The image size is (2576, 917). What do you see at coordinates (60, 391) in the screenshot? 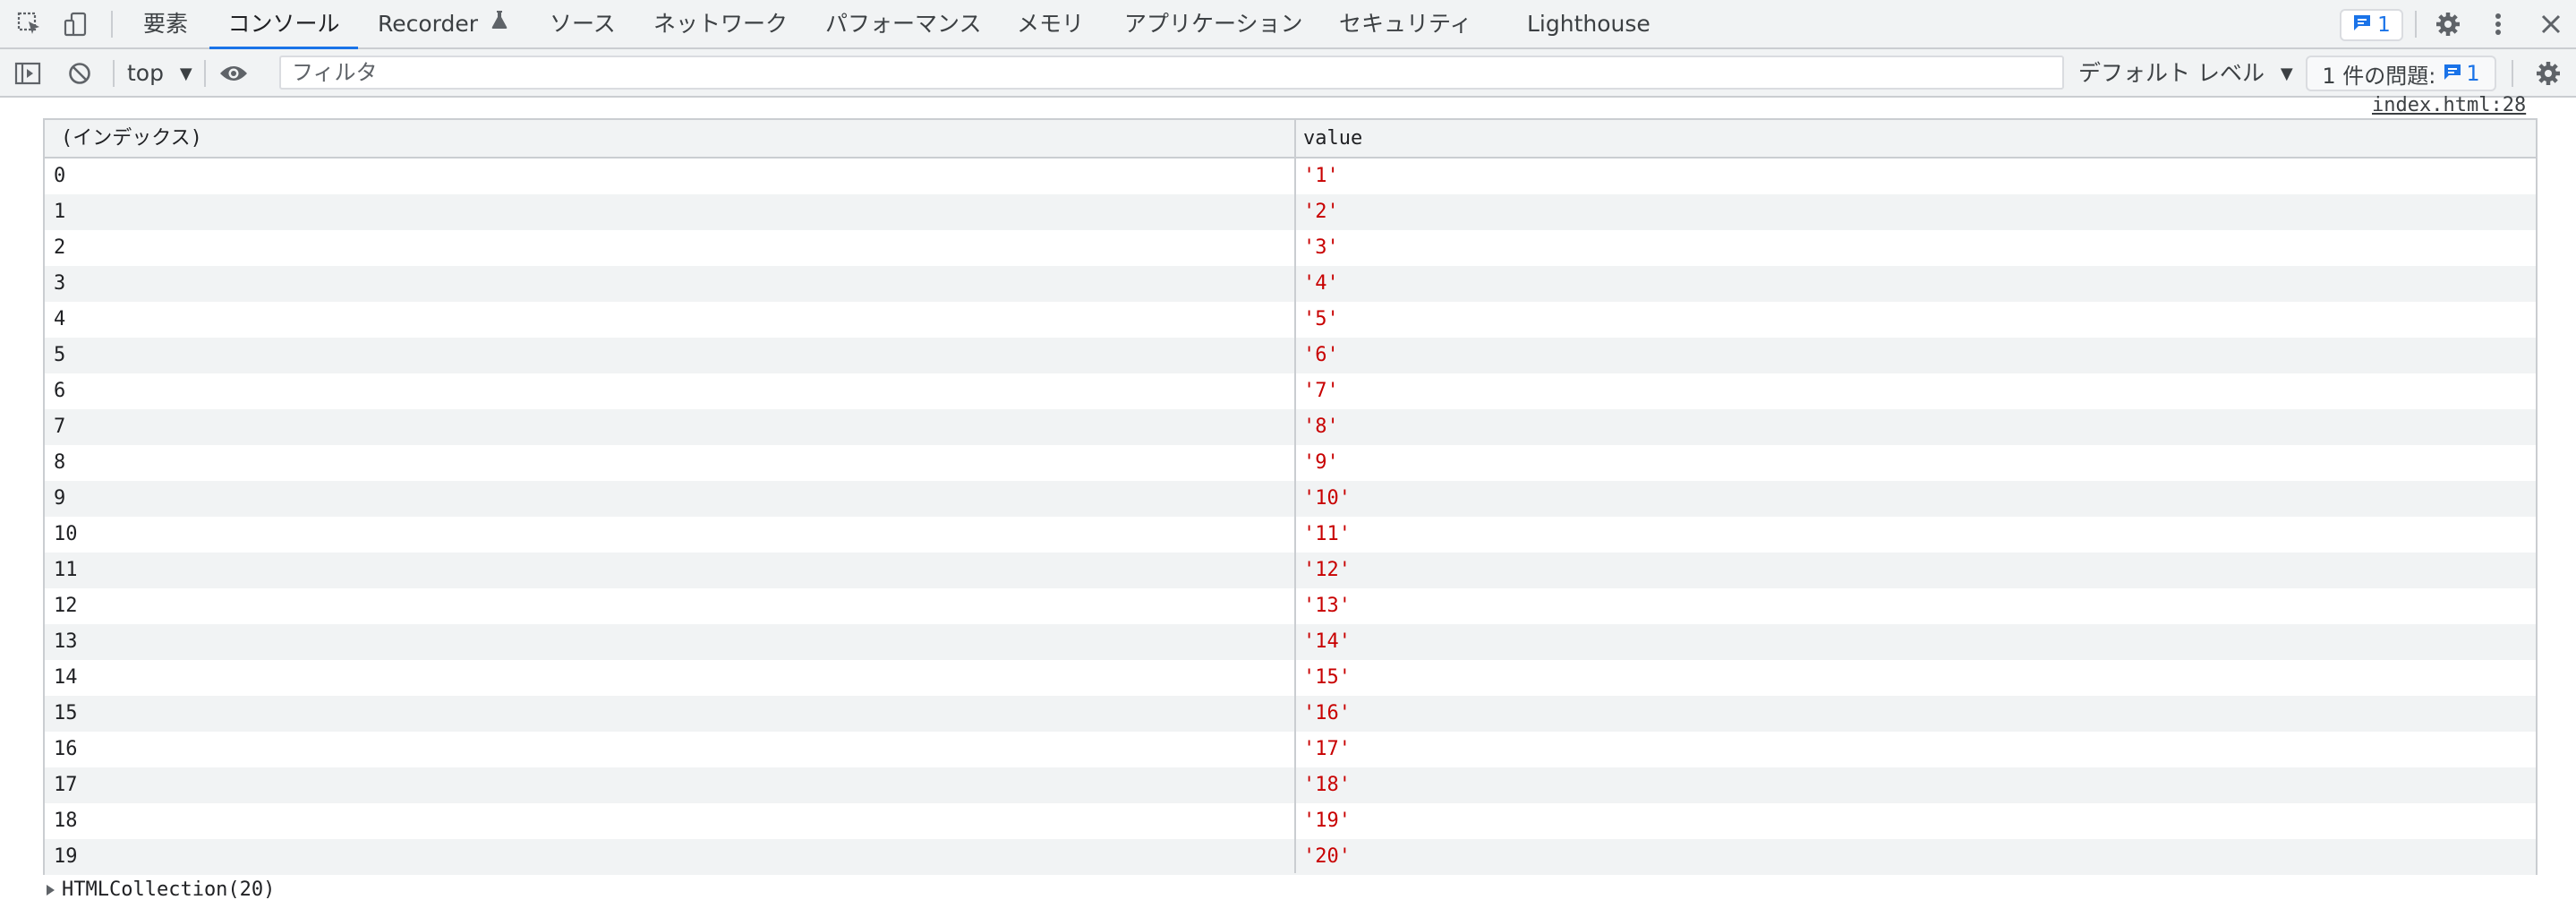
I see `row-index: 6` at bounding box center [60, 391].